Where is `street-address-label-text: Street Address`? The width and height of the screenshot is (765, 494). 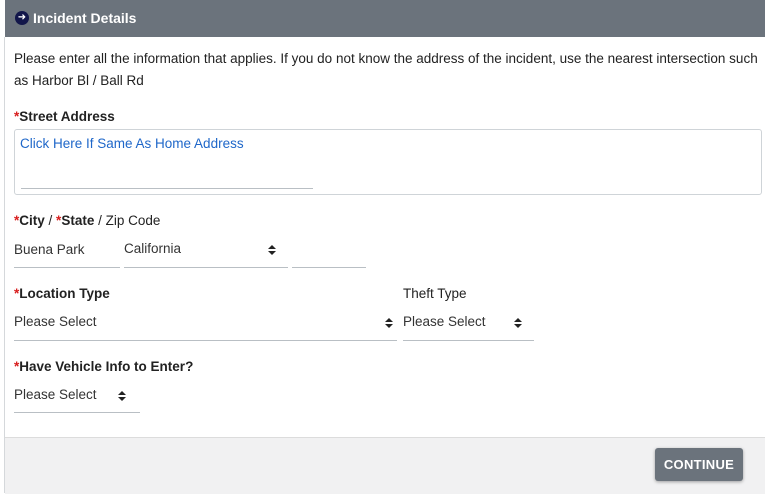 street-address-label-text: Street Address is located at coordinates (67, 116).